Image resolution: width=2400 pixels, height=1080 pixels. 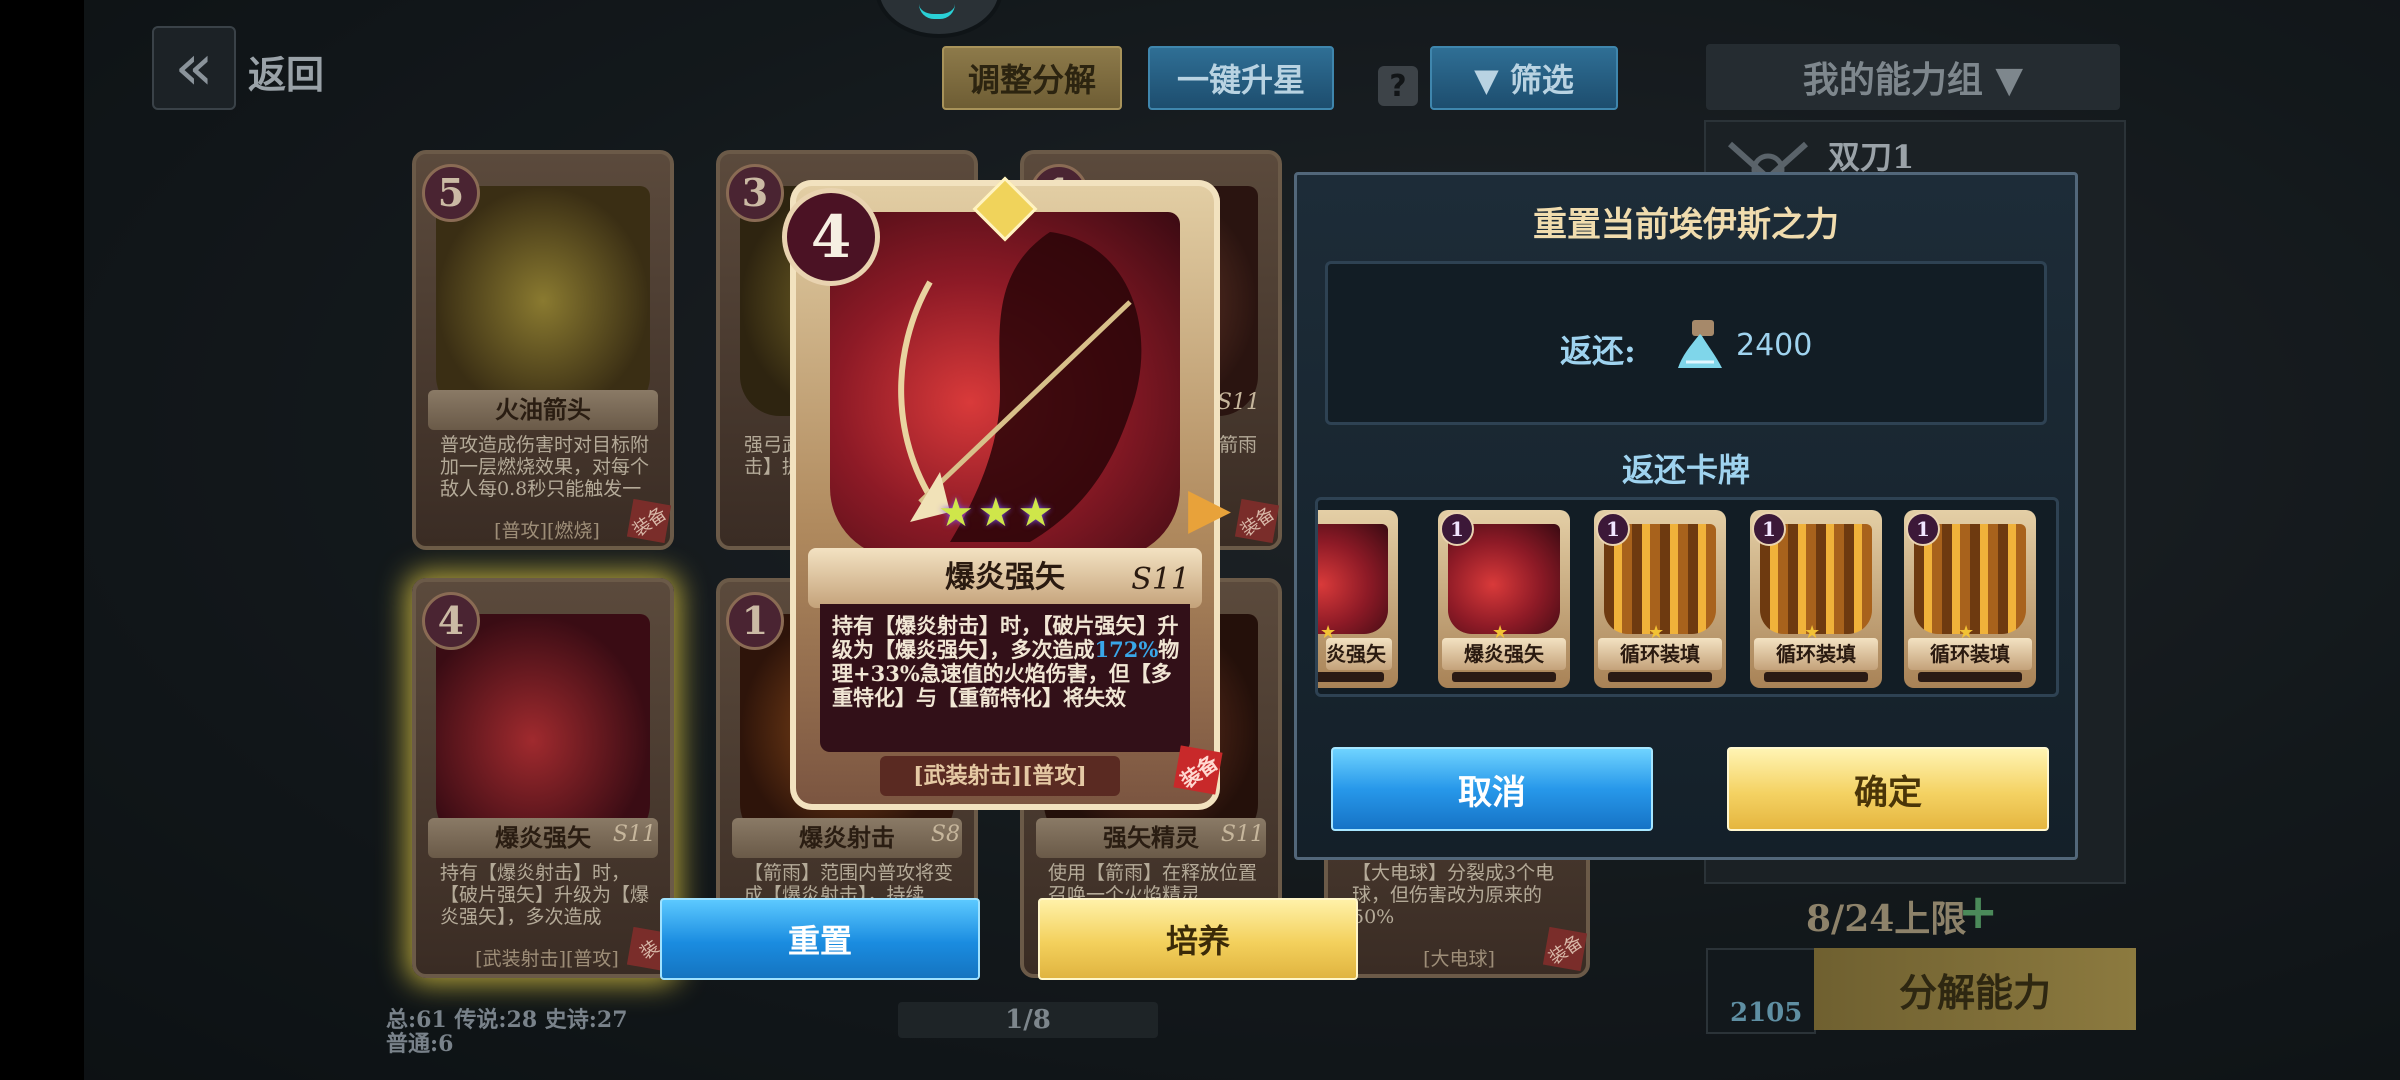 I want to click on refund-card-name: 炎强矢, so click(x=1359, y=654).